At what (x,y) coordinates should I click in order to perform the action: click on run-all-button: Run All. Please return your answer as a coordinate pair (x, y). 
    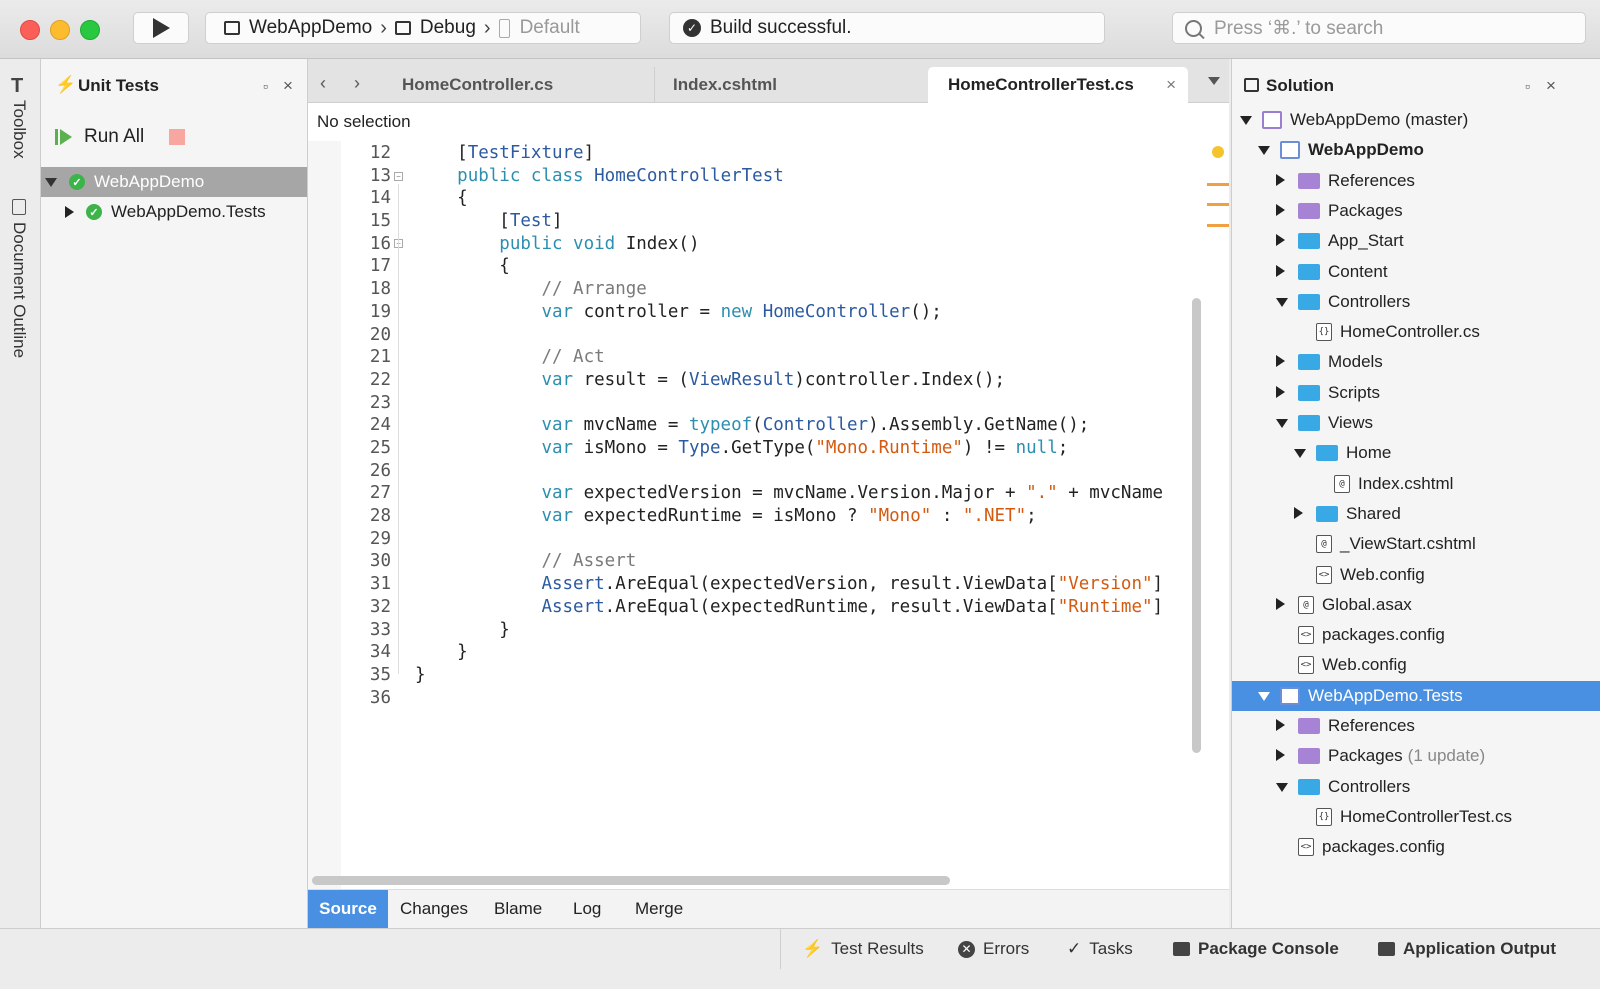
    Looking at the image, I should click on (99, 137).